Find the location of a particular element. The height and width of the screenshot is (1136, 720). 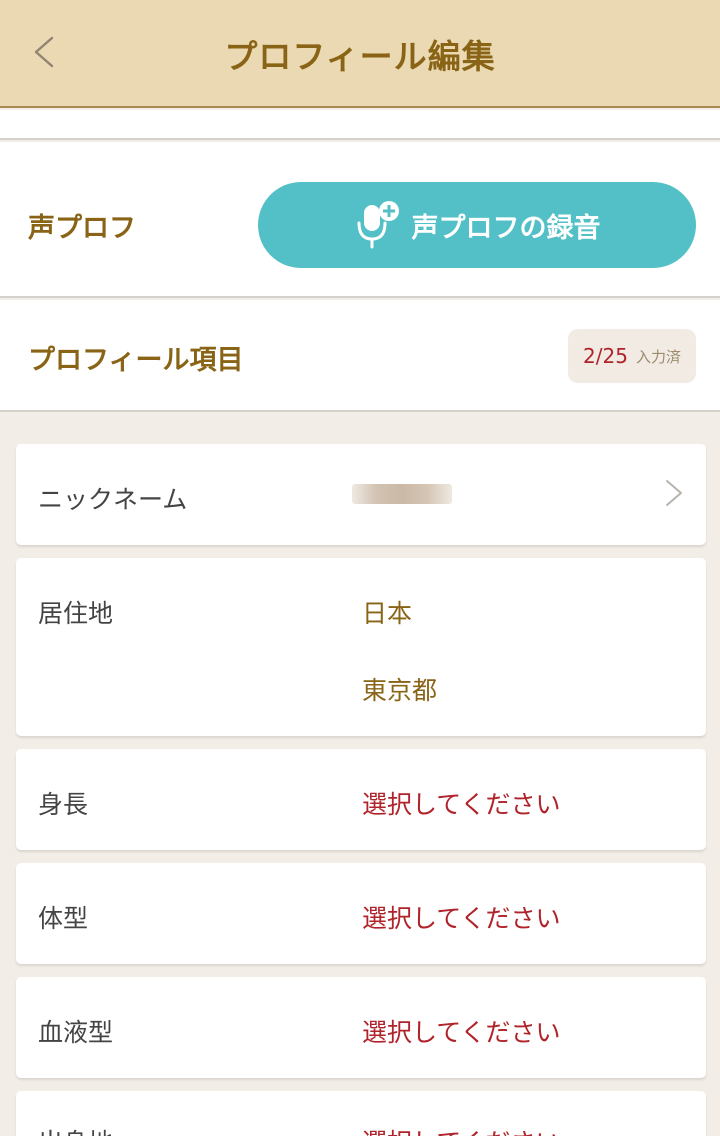

birthplace-label: 出身地 is located at coordinates (75, 1129).